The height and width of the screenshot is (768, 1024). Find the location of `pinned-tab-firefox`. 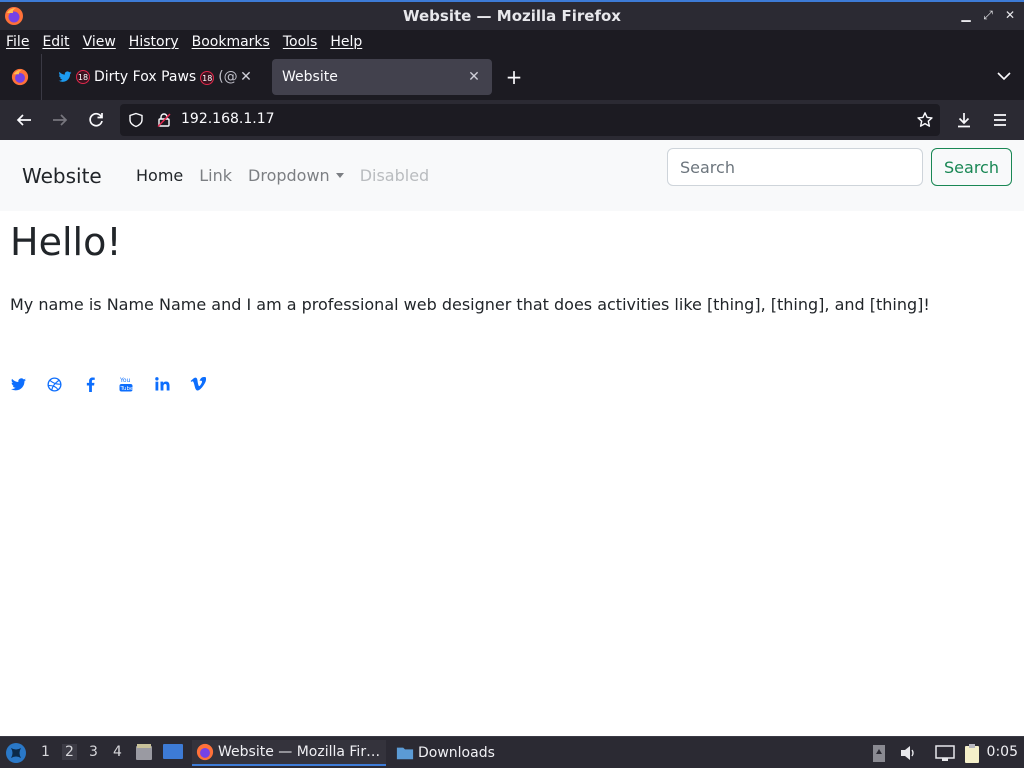

pinned-tab-firefox is located at coordinates (21, 77).